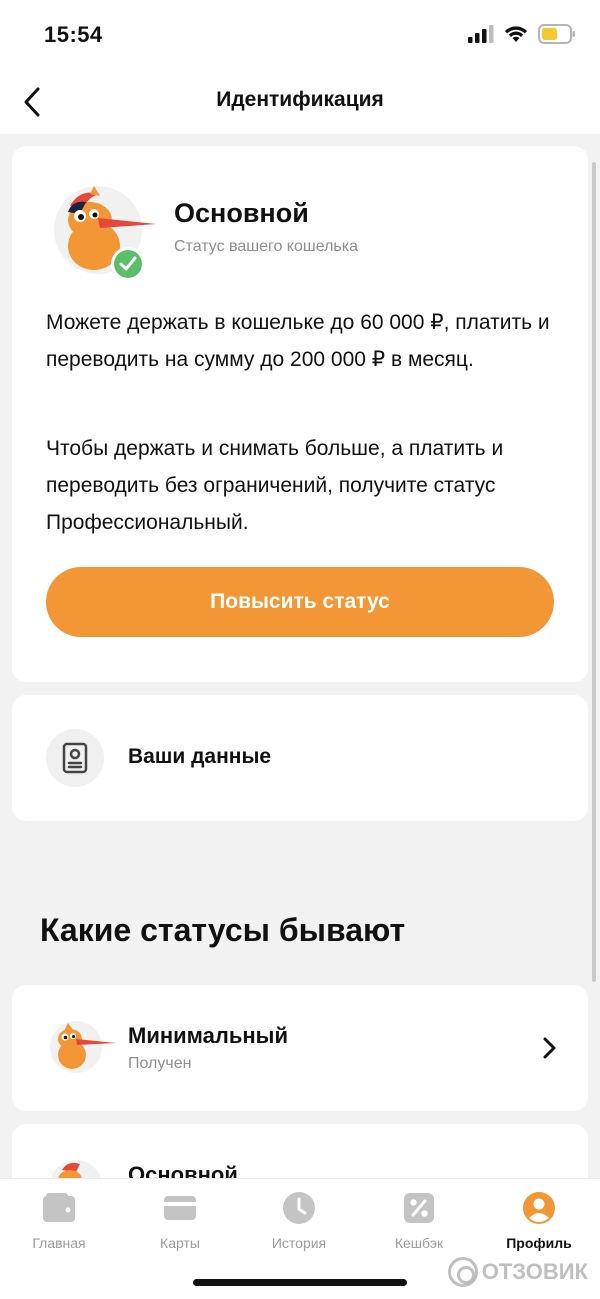  I want to click on id-document-icon-wrap, so click(75, 758).